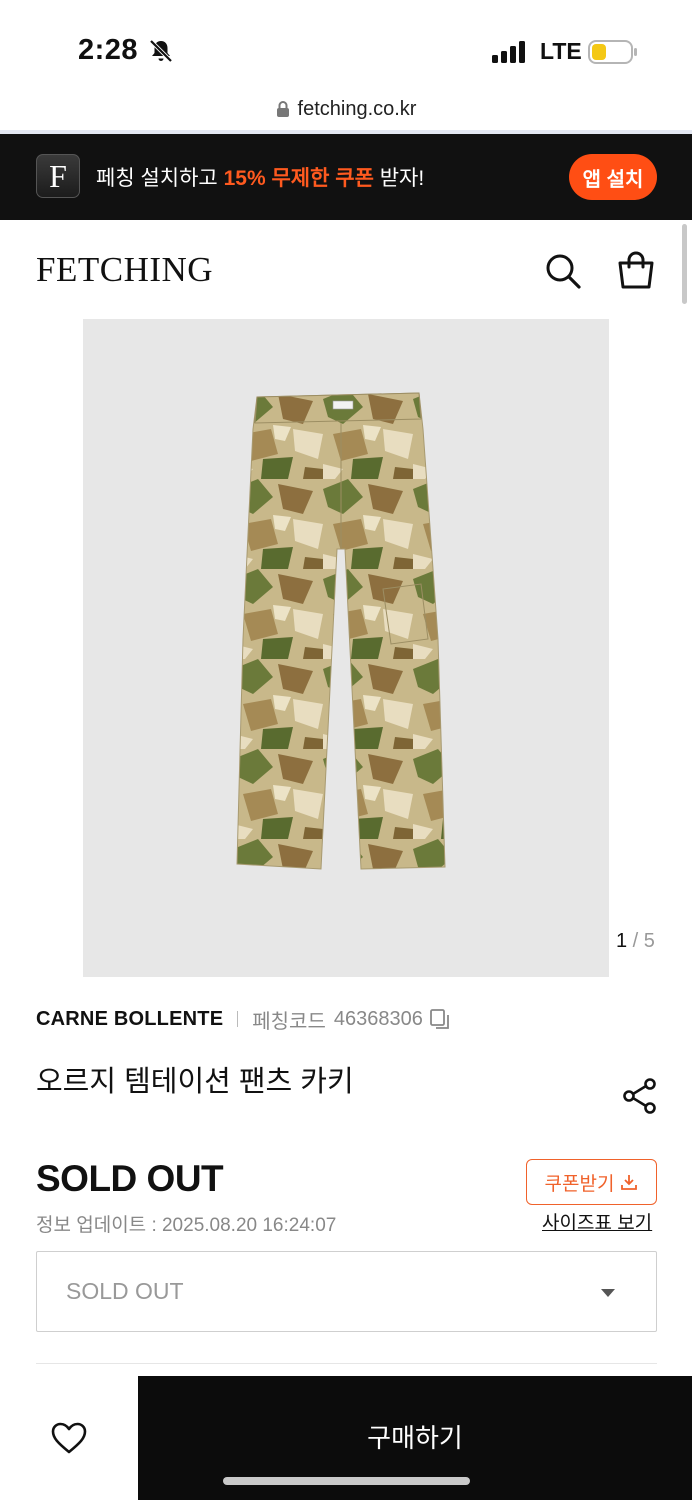 Image resolution: width=692 pixels, height=1500 pixels. I want to click on search-icon, so click(563, 271).